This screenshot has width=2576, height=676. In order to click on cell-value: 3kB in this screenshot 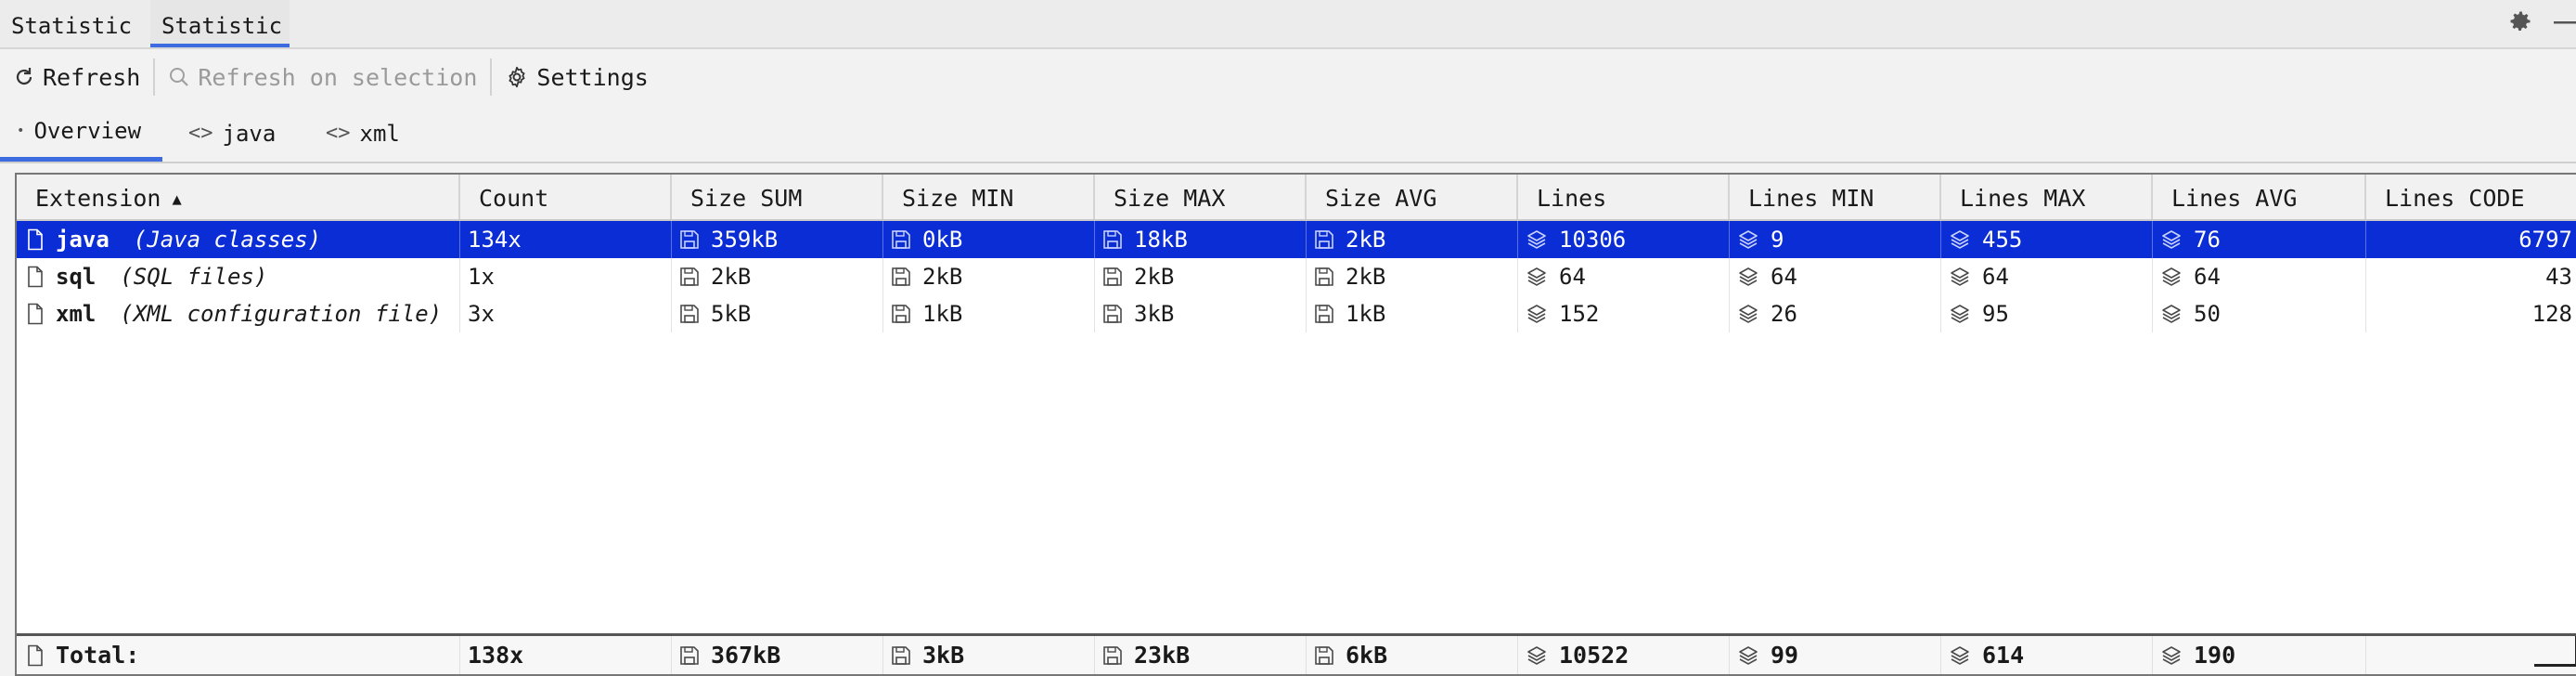, I will do `click(1155, 314)`.